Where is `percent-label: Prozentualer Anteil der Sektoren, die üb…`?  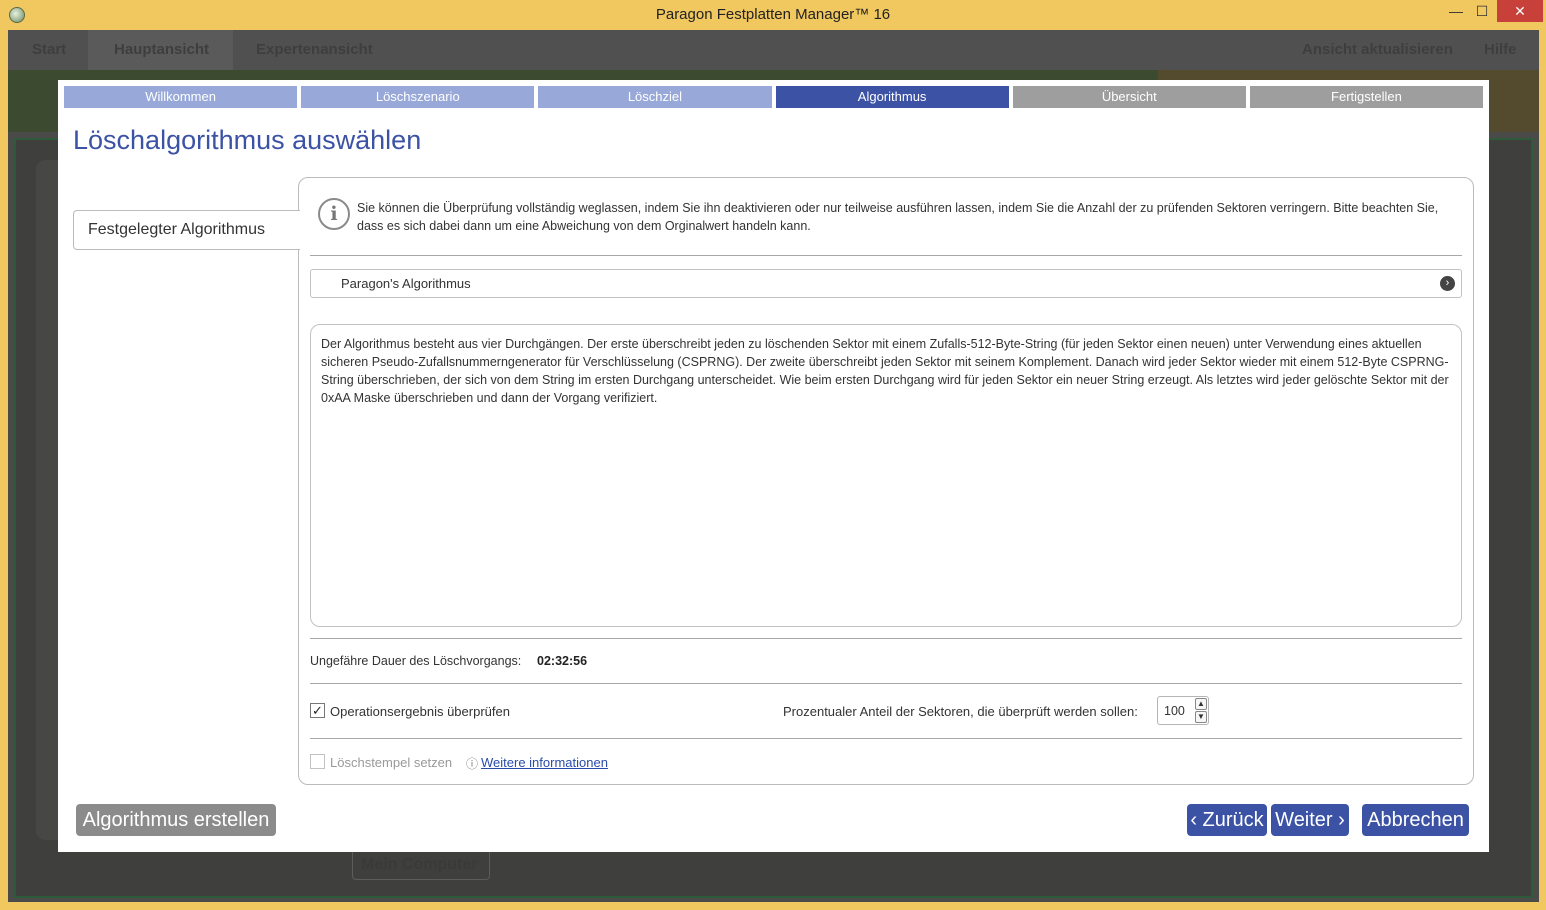
percent-label: Prozentualer Anteil der Sektoren, die üb… is located at coordinates (960, 711).